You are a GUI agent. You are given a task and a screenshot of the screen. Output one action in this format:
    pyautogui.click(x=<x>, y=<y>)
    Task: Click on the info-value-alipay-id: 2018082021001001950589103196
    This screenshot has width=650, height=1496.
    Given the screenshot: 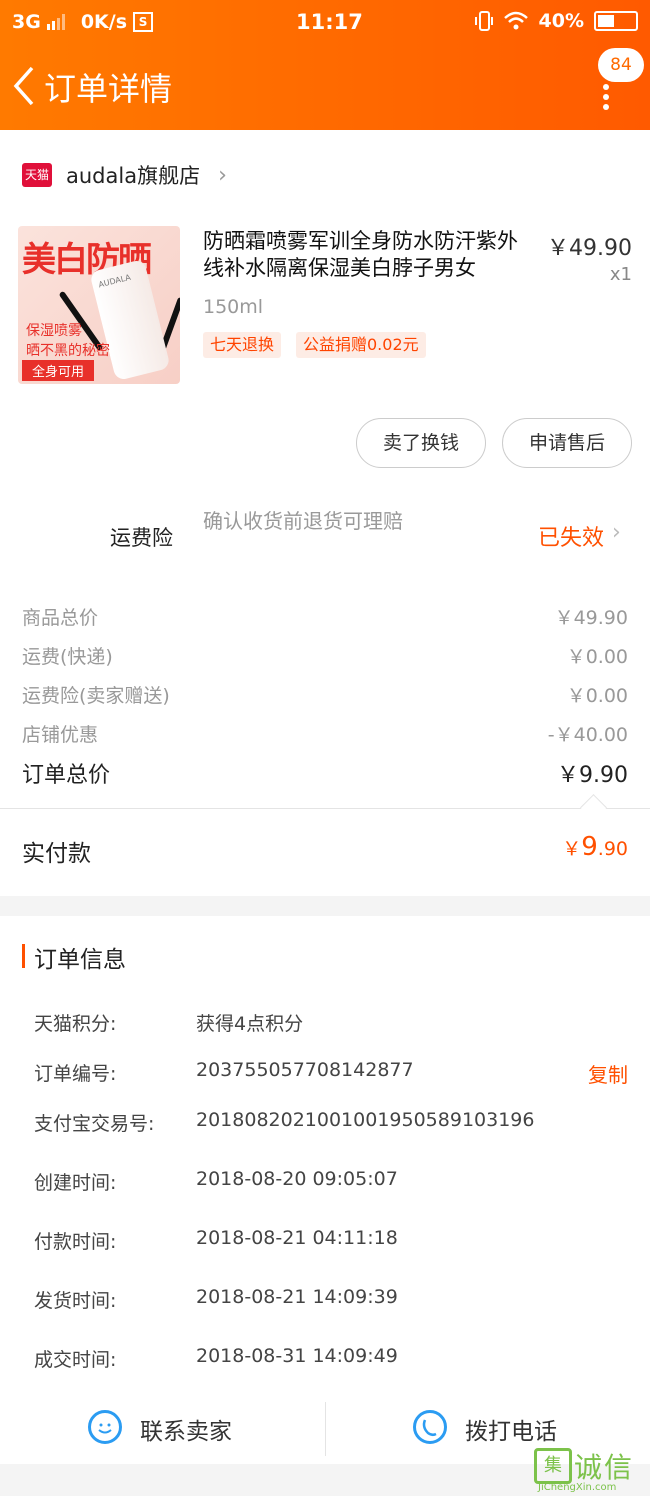 What is the action you would take?
    pyautogui.click(x=365, y=1120)
    